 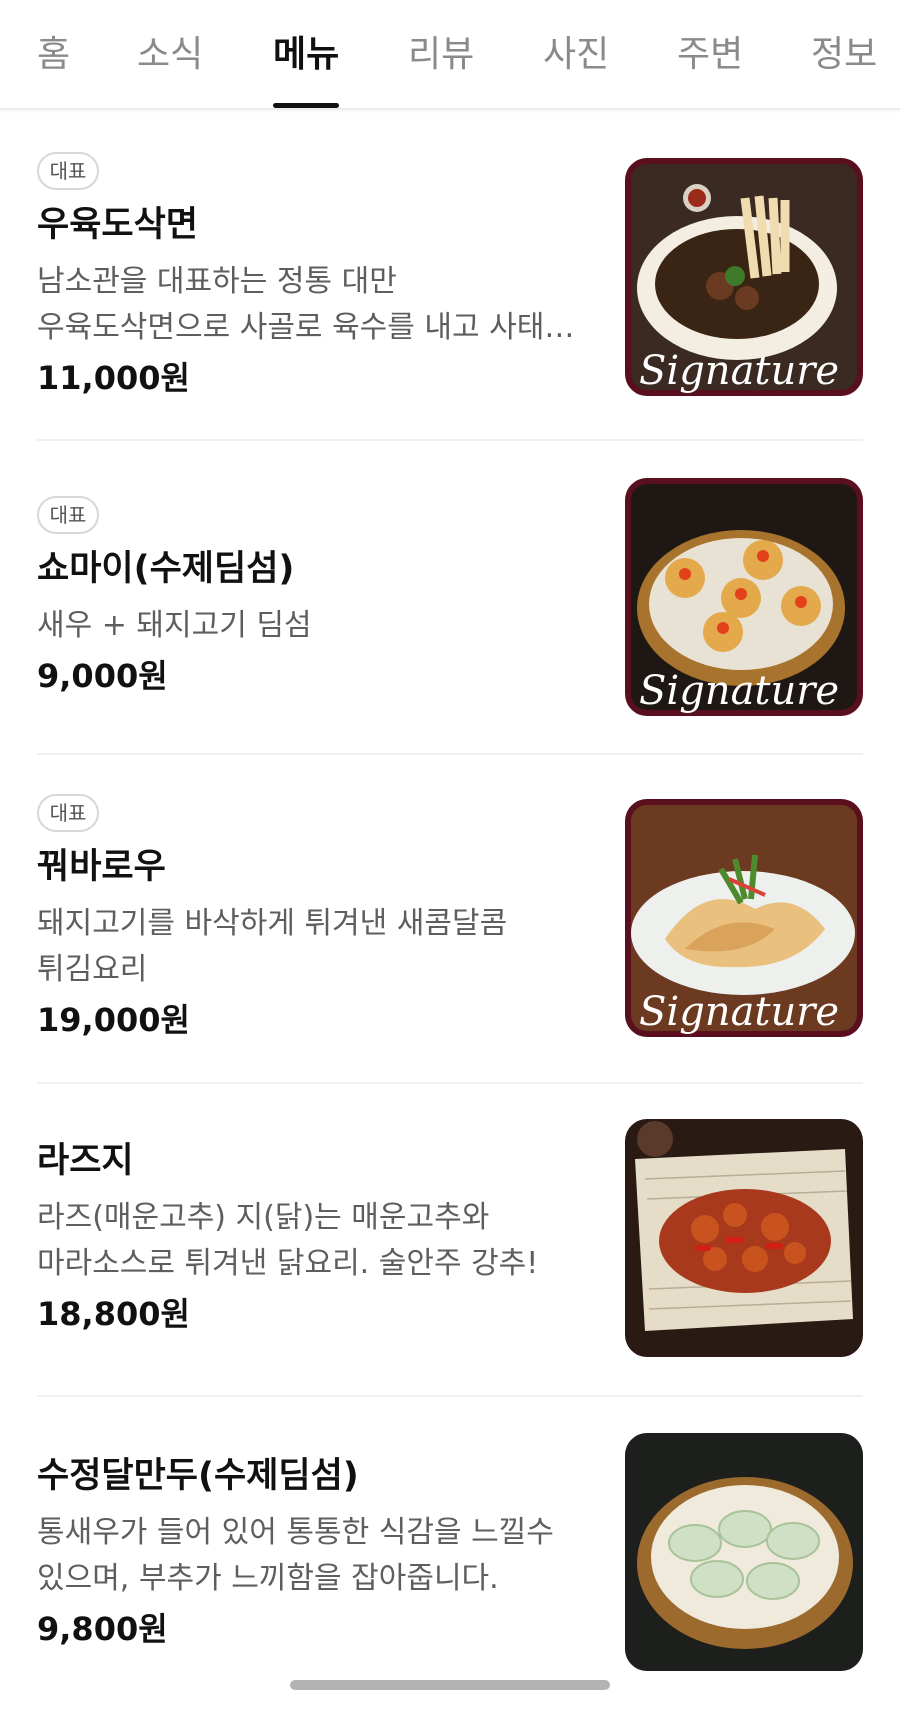 I want to click on shumai-dimsum-image: Signature, so click(x=744, y=597).